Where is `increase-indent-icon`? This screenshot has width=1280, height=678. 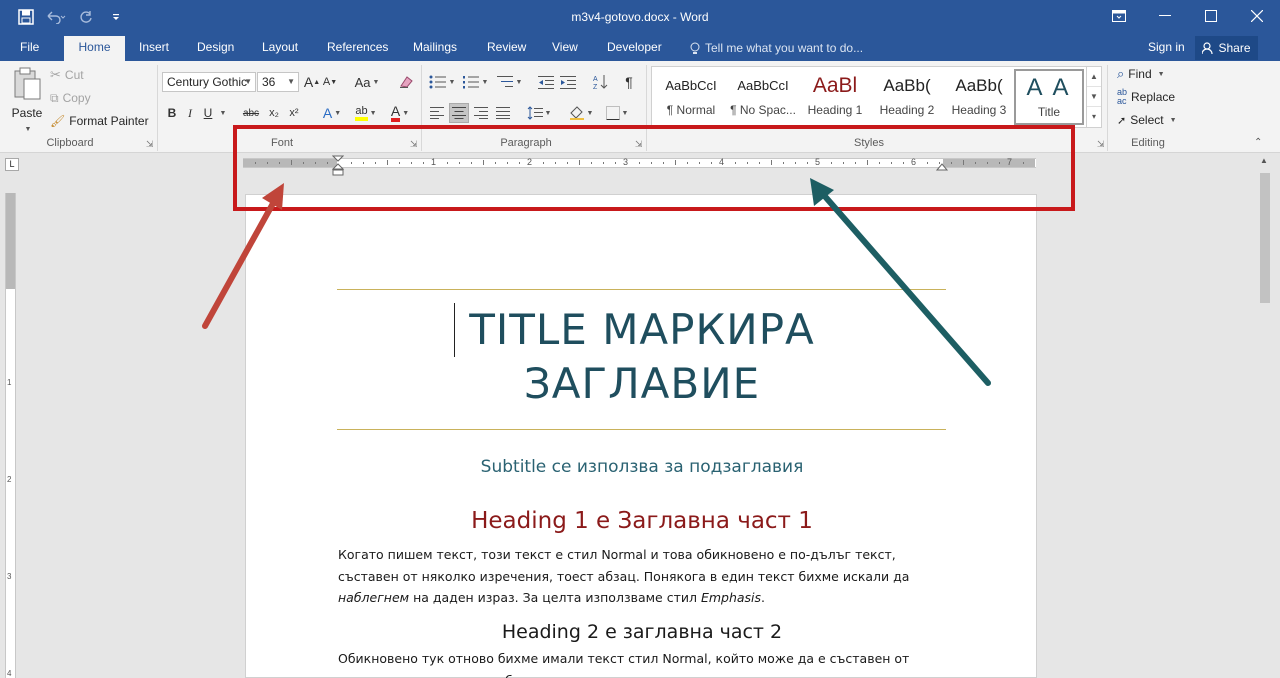
increase-indent-icon is located at coordinates (568, 82).